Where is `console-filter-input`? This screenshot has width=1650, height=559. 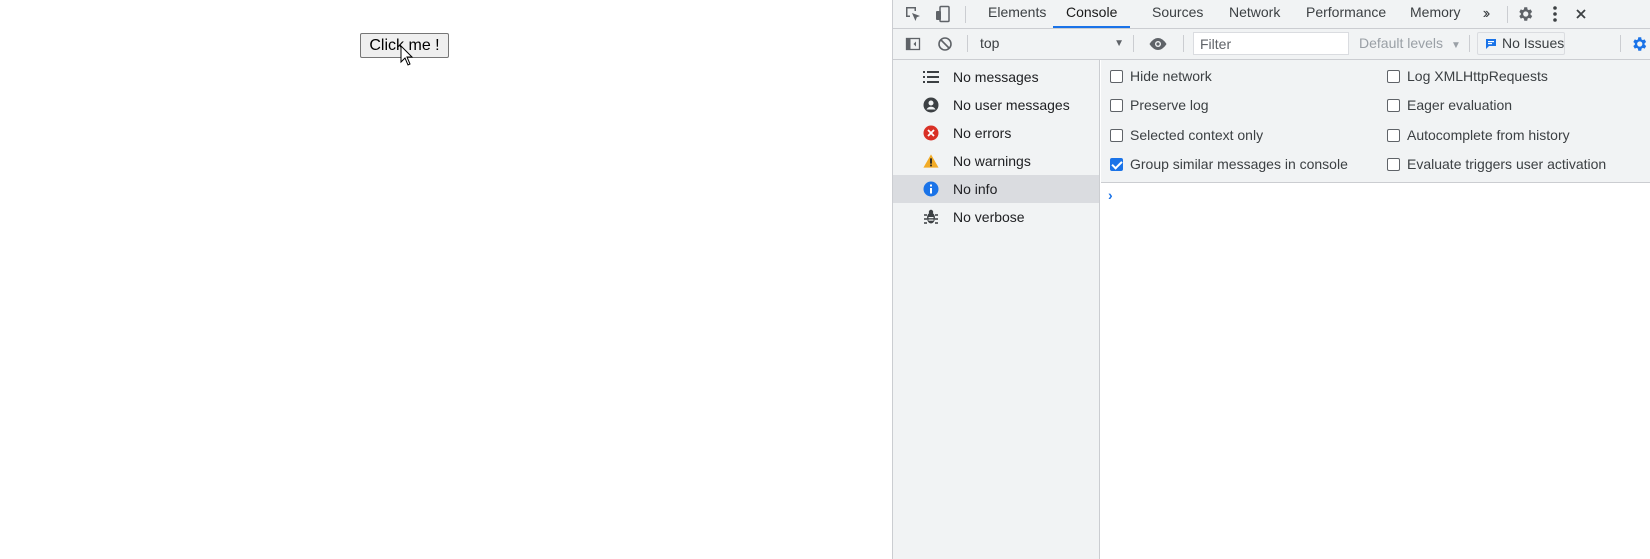
console-filter-input is located at coordinates (1271, 43).